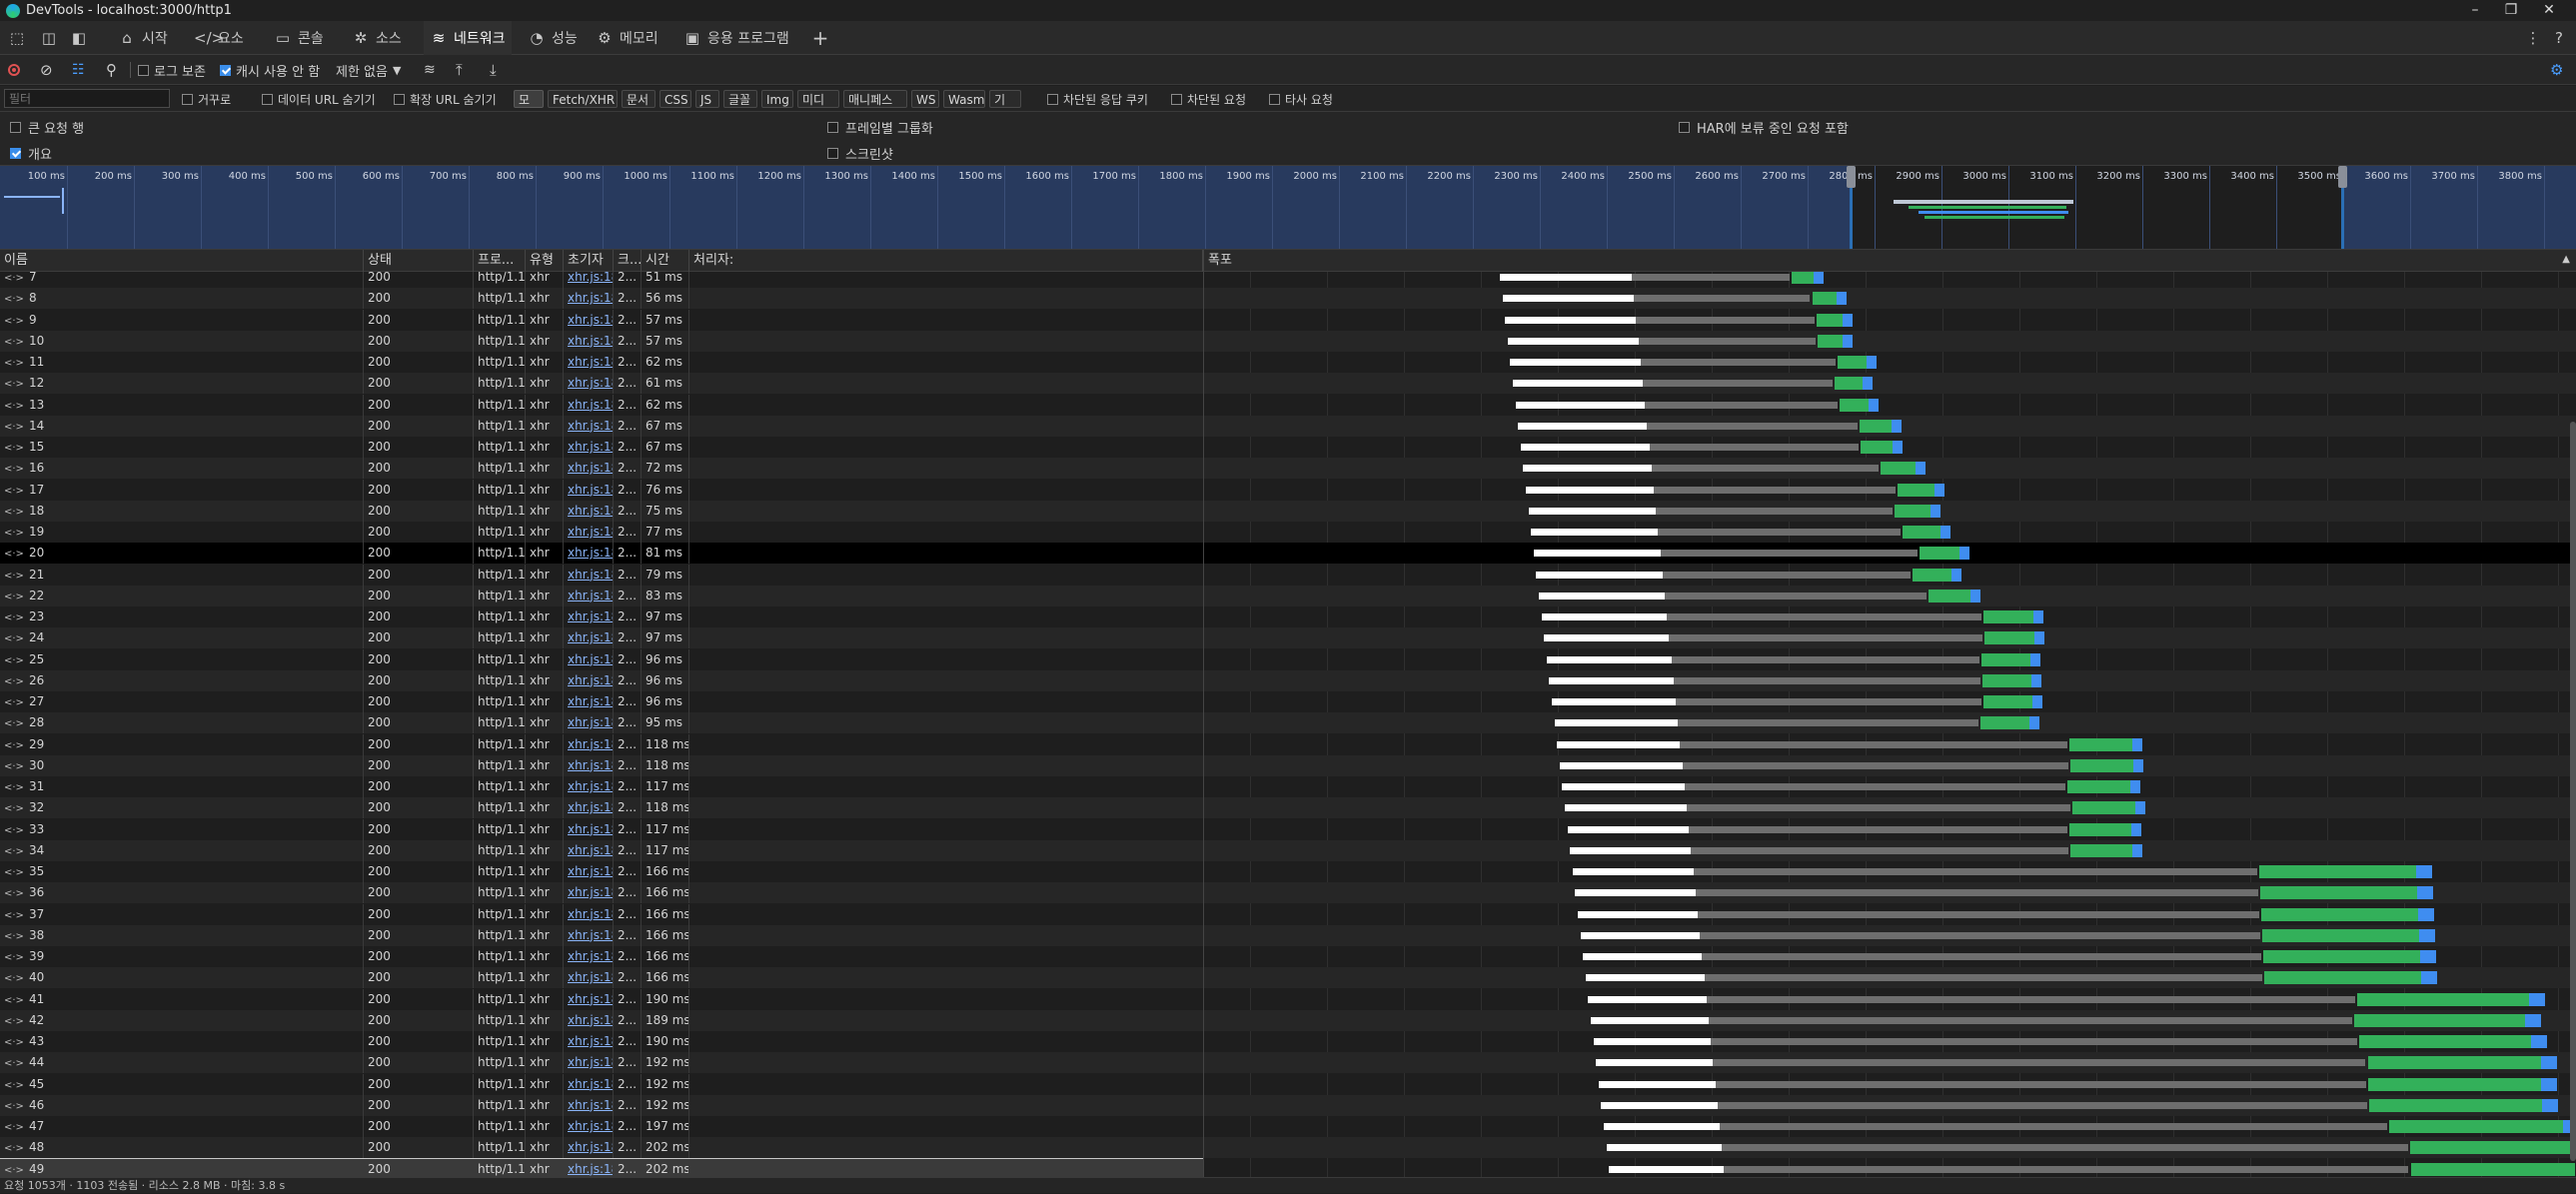  Describe the element at coordinates (111, 70) in the screenshot. I see `search-button: ⚲` at that location.